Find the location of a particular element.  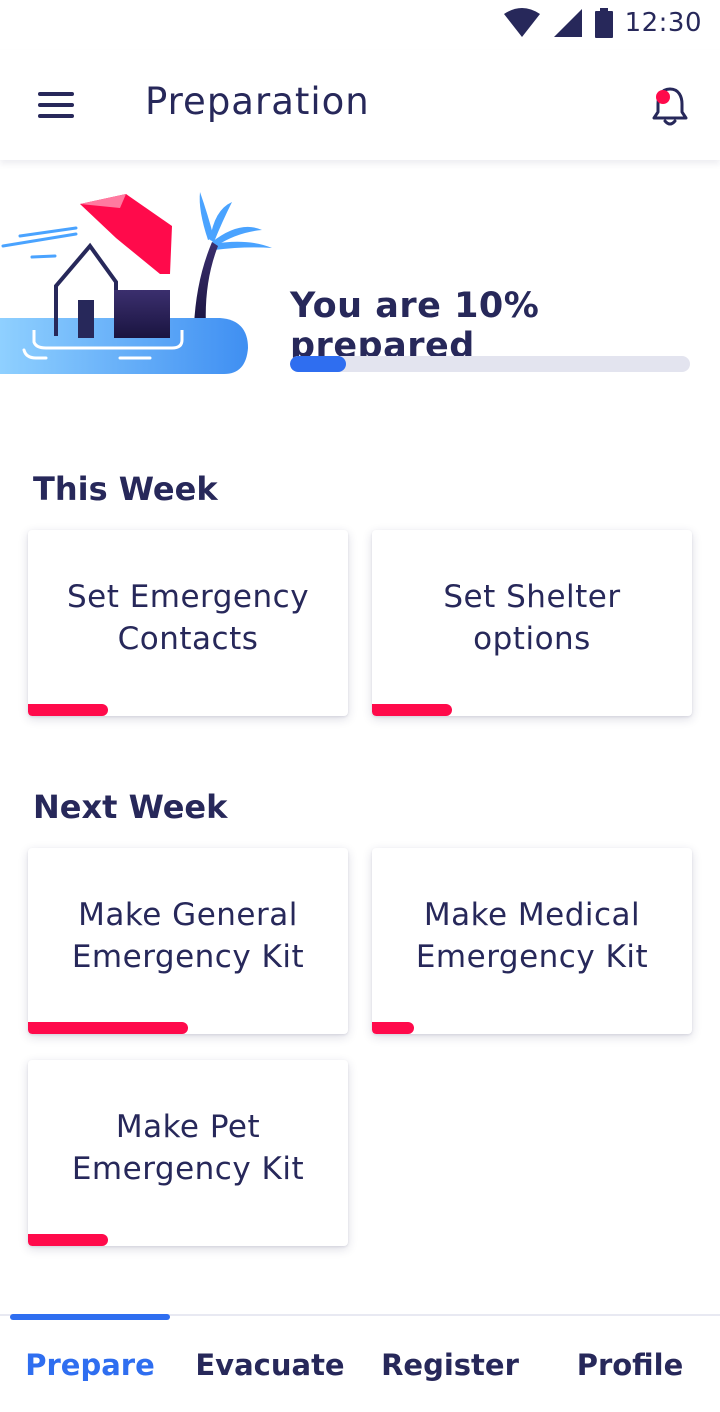

task-card-medical-kit: Make Medical Emergency Kit is located at coordinates (532, 941).